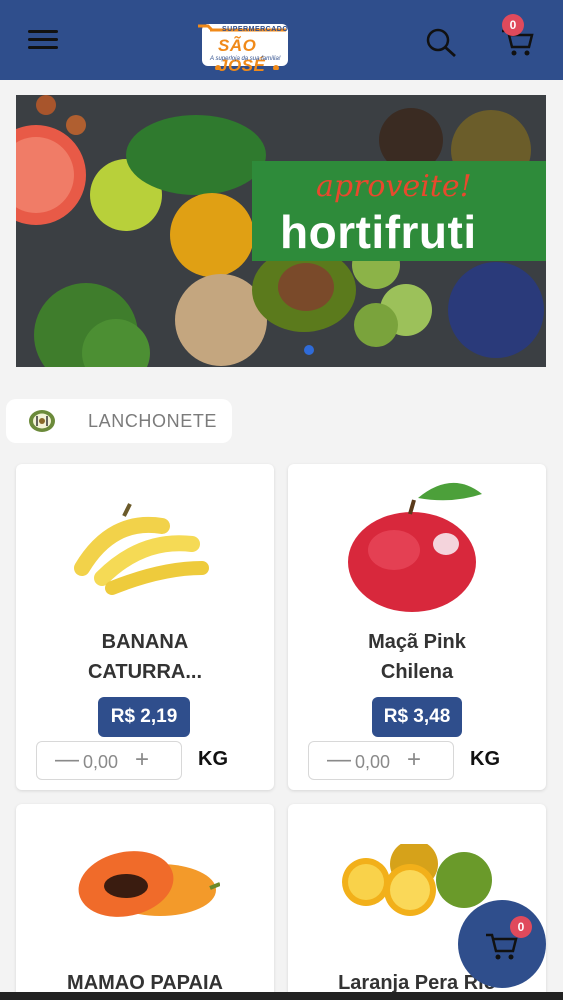 Image resolution: width=563 pixels, height=1000 pixels. I want to click on category-chip-lanchonete: LANCHONETE, so click(119, 421).